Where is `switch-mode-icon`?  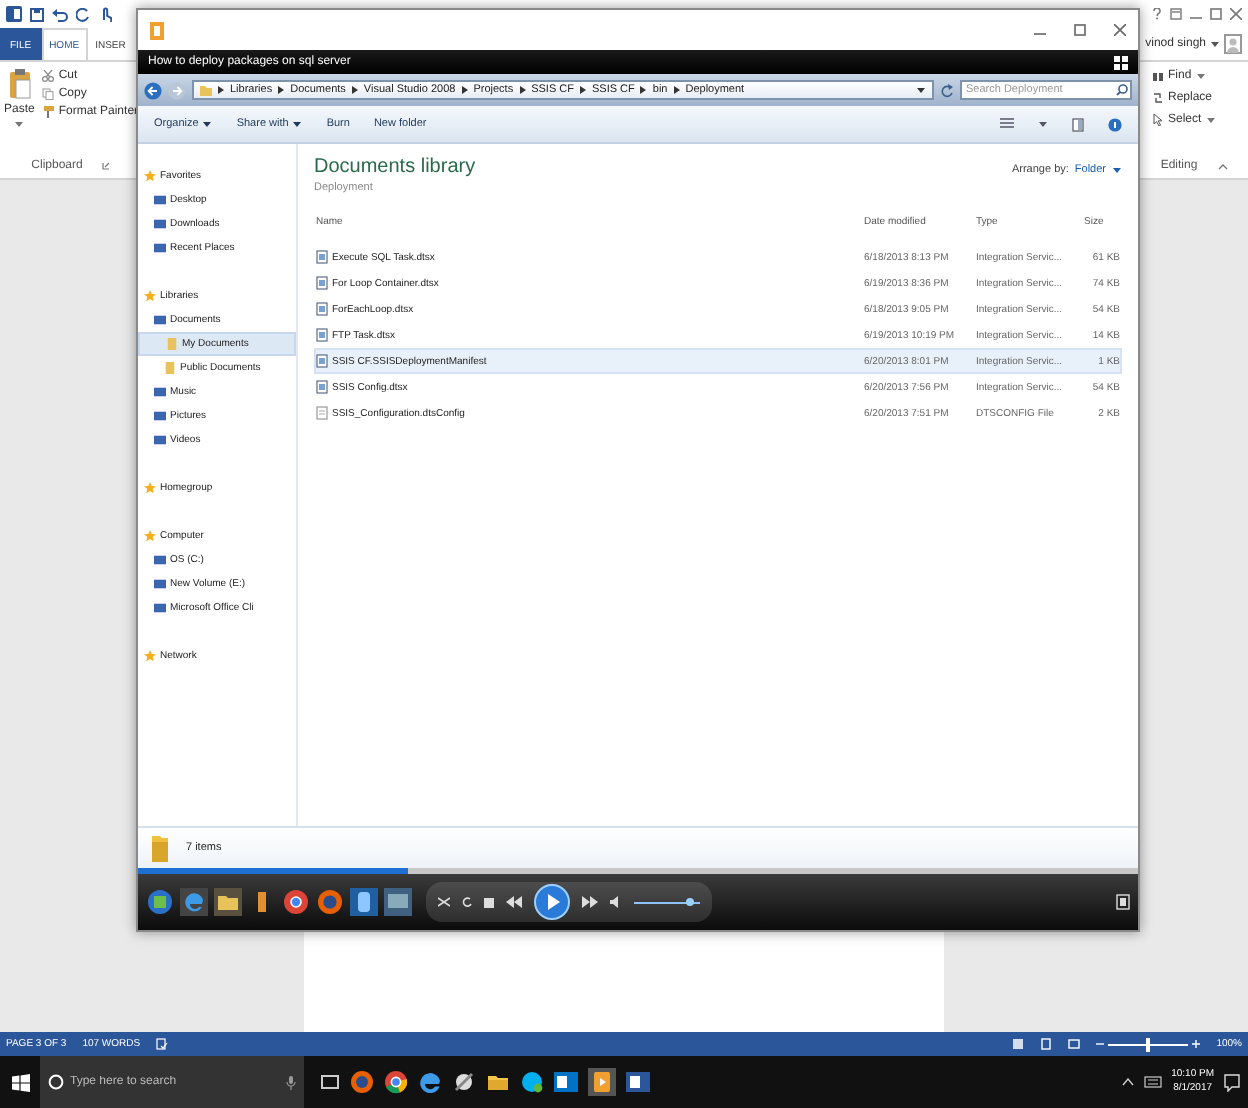 switch-mode-icon is located at coordinates (1123, 902).